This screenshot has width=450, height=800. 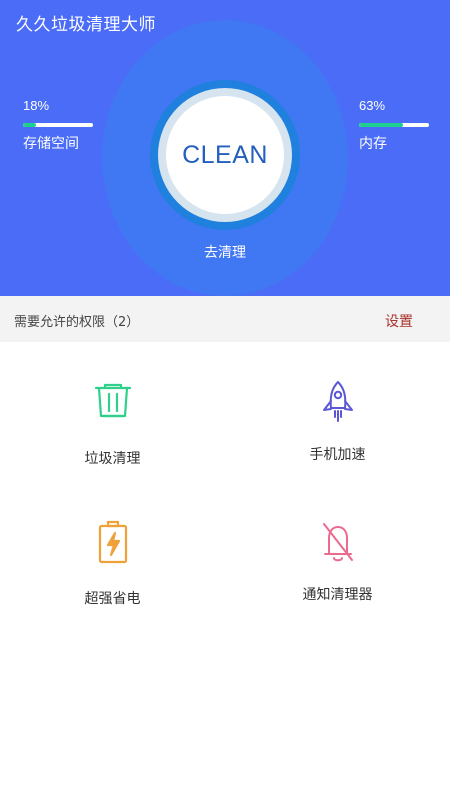 What do you see at coordinates (372, 105) in the screenshot?
I see `memory-percent: 63%` at bounding box center [372, 105].